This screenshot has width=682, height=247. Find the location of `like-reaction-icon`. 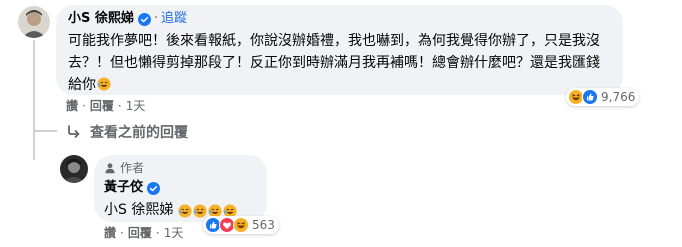

like-reaction-icon is located at coordinates (590, 97).